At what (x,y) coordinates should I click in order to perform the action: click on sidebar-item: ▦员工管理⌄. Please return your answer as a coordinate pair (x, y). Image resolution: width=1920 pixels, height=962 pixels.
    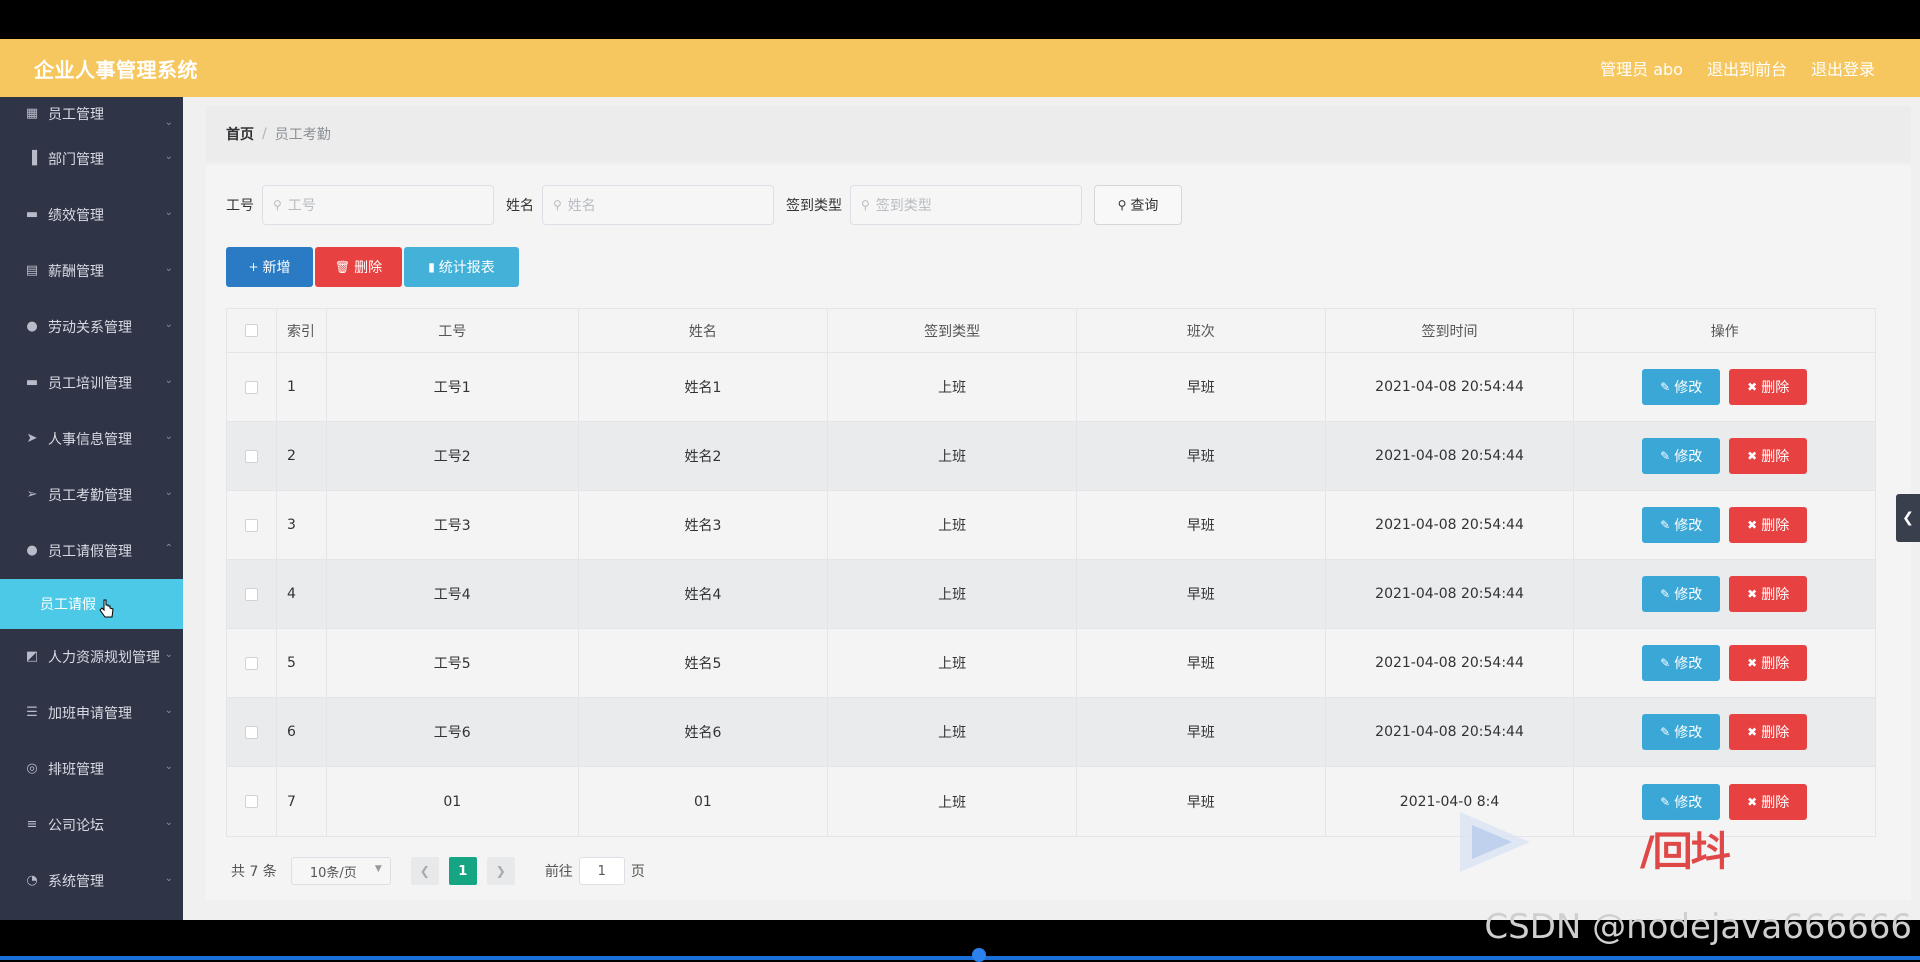
    Looking at the image, I should click on (91, 114).